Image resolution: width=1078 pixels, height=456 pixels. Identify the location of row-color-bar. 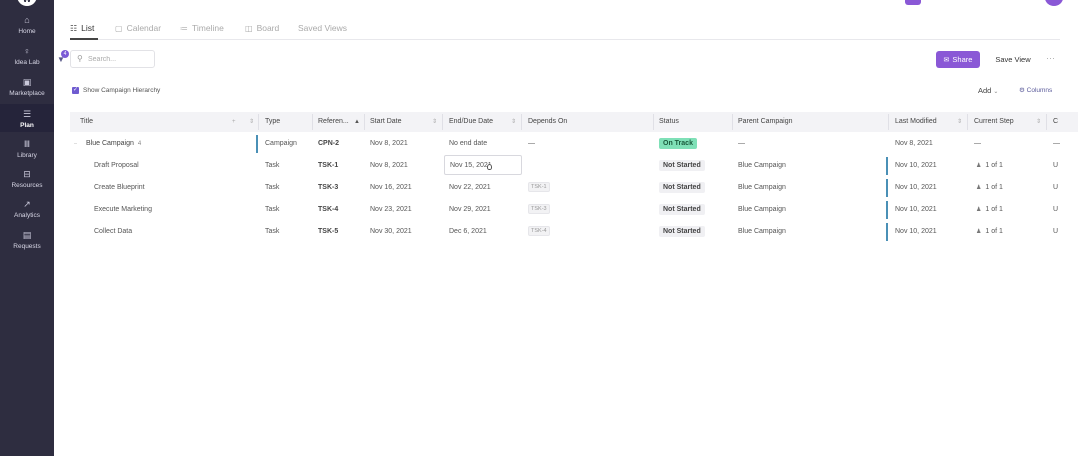
(257, 144).